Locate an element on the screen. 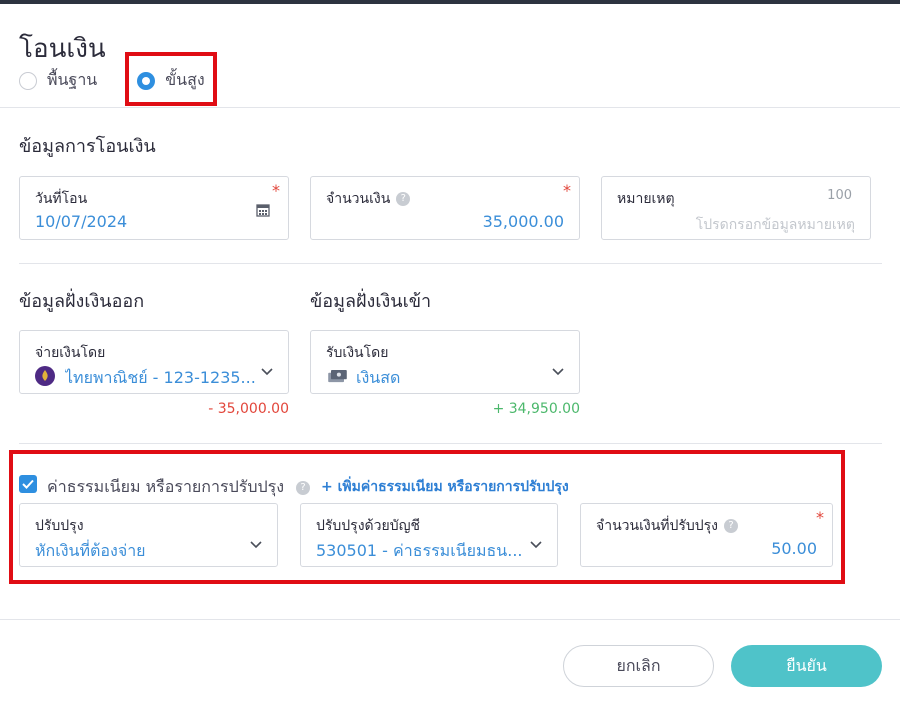 This screenshot has height=706, width=900. amount-field: จำนวนเงิน? * 35,000.00 is located at coordinates (445, 208).